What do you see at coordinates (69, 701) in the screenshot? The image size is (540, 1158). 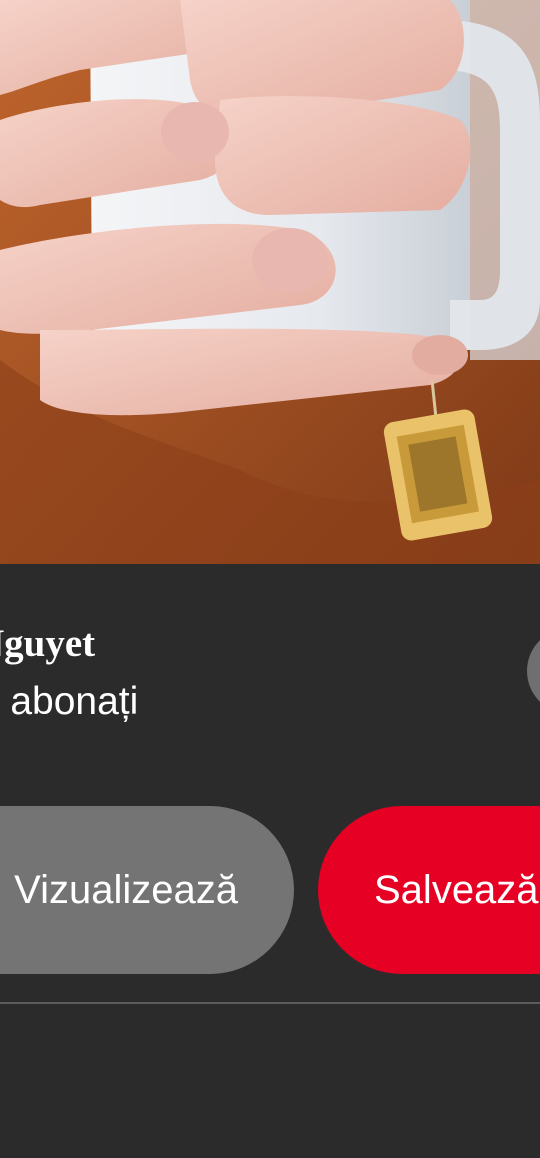 I see `follower-count: k abonați` at bounding box center [69, 701].